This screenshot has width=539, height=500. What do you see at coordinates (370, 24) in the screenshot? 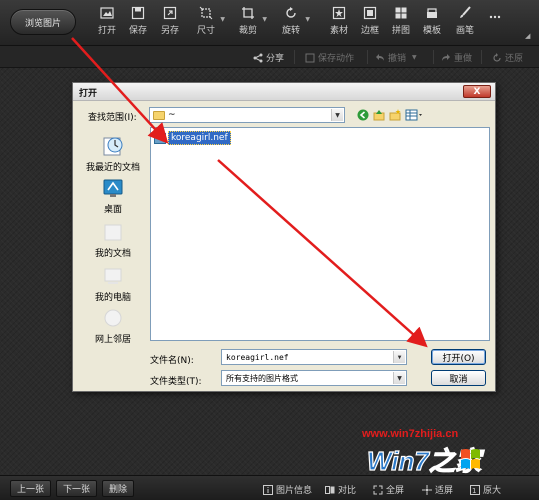
I see `border-tool-button: 边框` at bounding box center [370, 24].